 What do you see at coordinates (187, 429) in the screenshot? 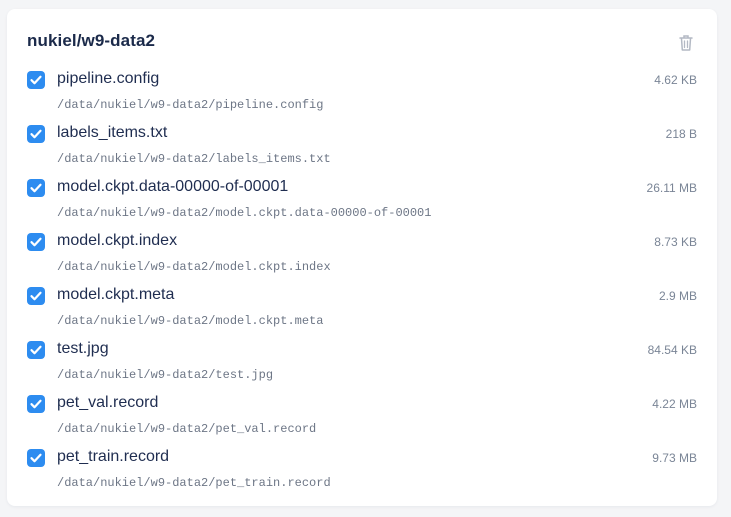
I see `file-path: /data/nukiel/w9-data2/pet_val.record` at bounding box center [187, 429].